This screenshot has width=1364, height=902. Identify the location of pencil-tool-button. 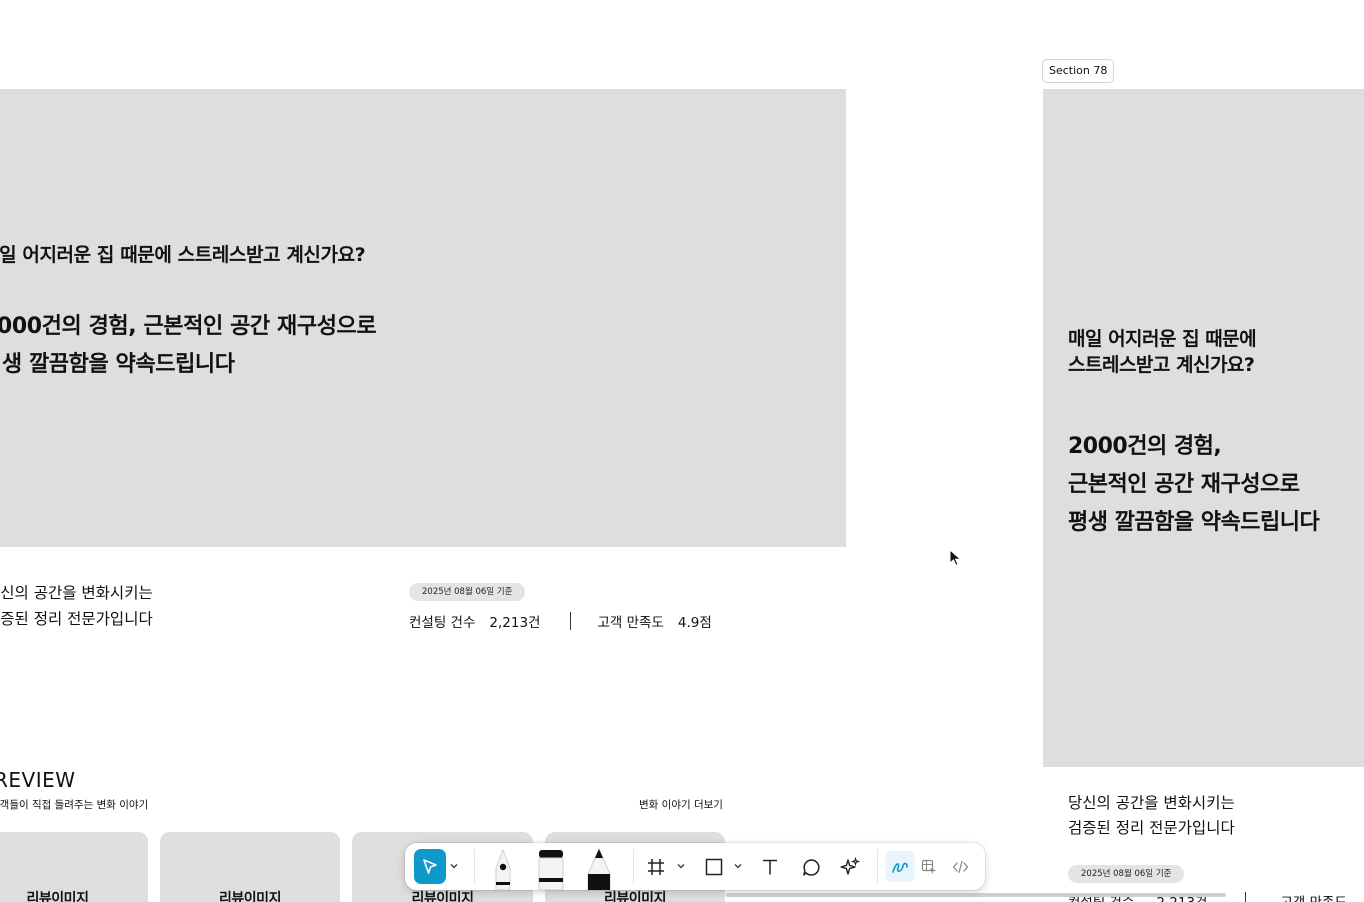
(599, 868).